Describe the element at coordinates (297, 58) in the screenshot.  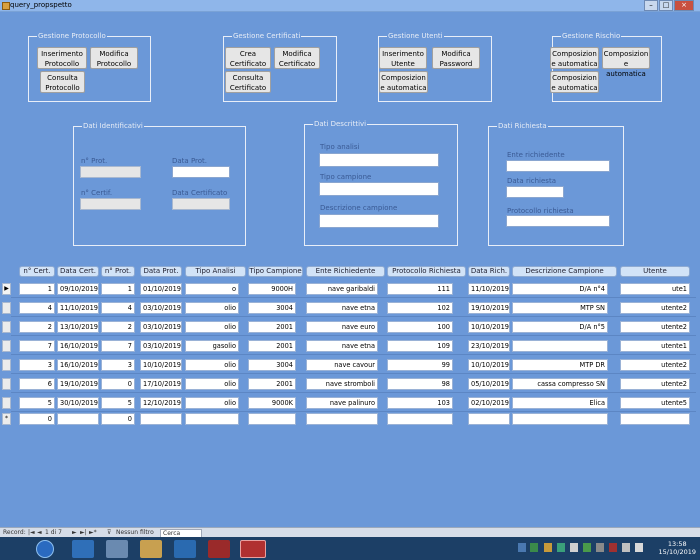
I see `modifica-certificato-button: Modifica Certificato` at that location.